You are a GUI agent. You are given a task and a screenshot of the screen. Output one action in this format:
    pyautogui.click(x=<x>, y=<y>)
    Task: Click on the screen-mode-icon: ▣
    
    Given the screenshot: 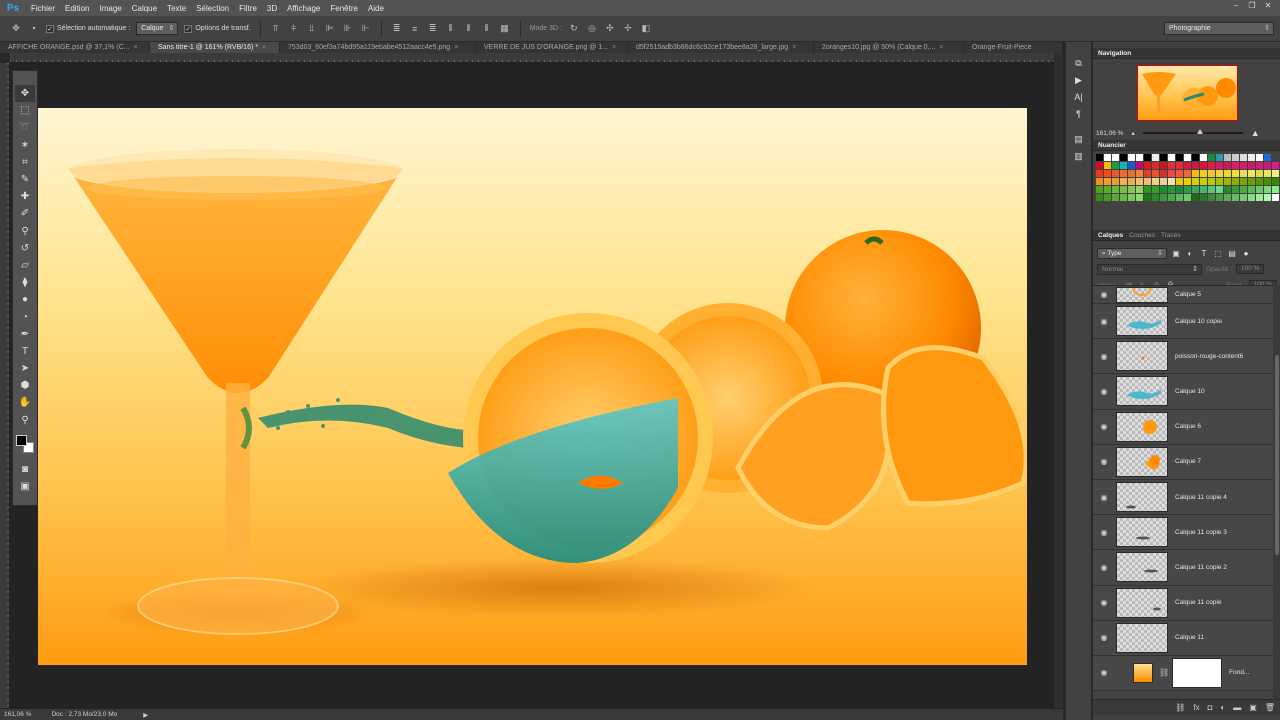 What is the action you would take?
    pyautogui.click(x=25, y=486)
    